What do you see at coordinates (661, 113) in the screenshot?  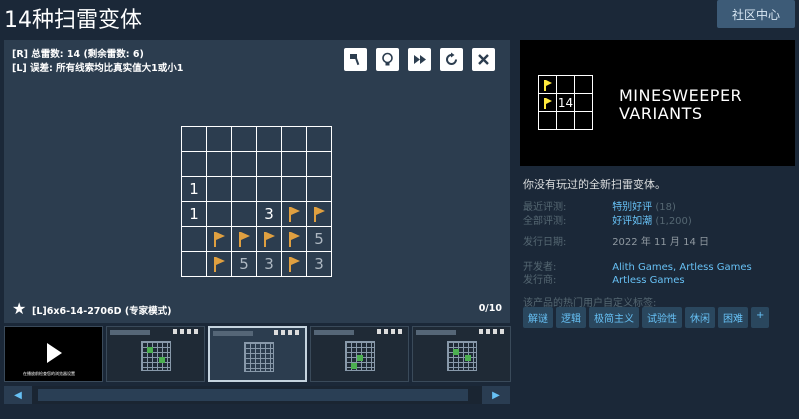 I see `logo-line2: VARIANTS` at bounding box center [661, 113].